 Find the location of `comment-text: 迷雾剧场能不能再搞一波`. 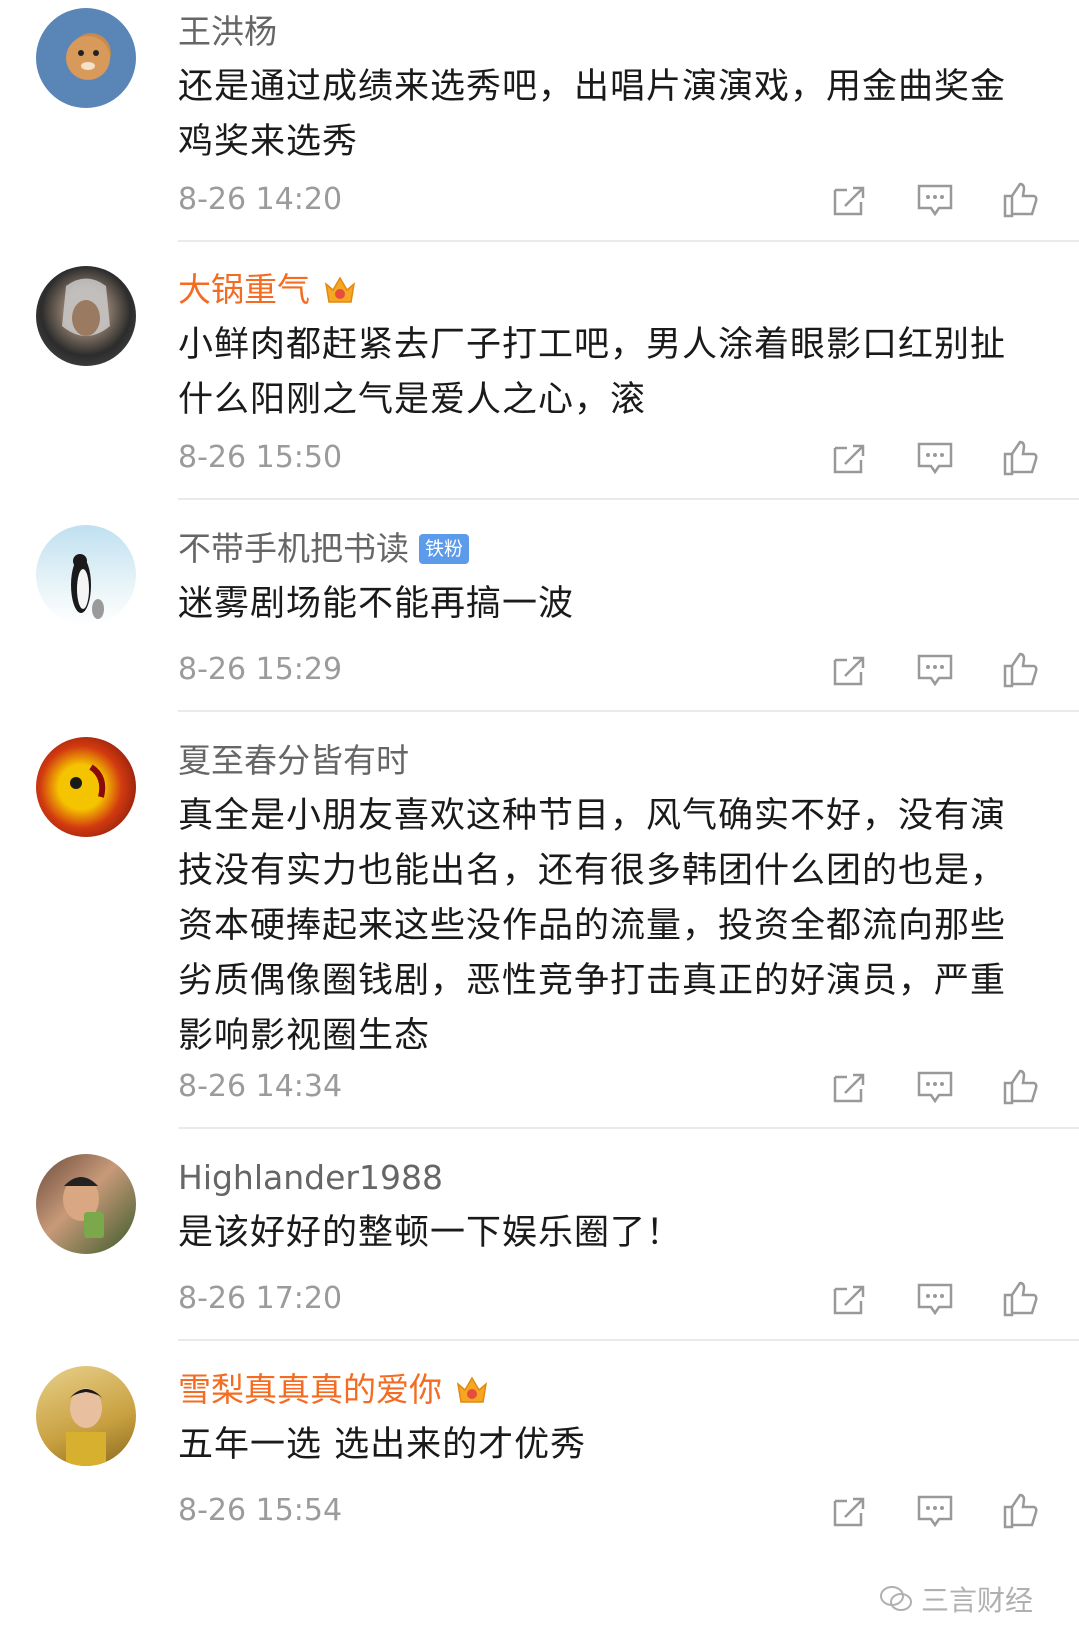

comment-text: 迷雾剧场能不能再搞一波 is located at coordinates (376, 604).